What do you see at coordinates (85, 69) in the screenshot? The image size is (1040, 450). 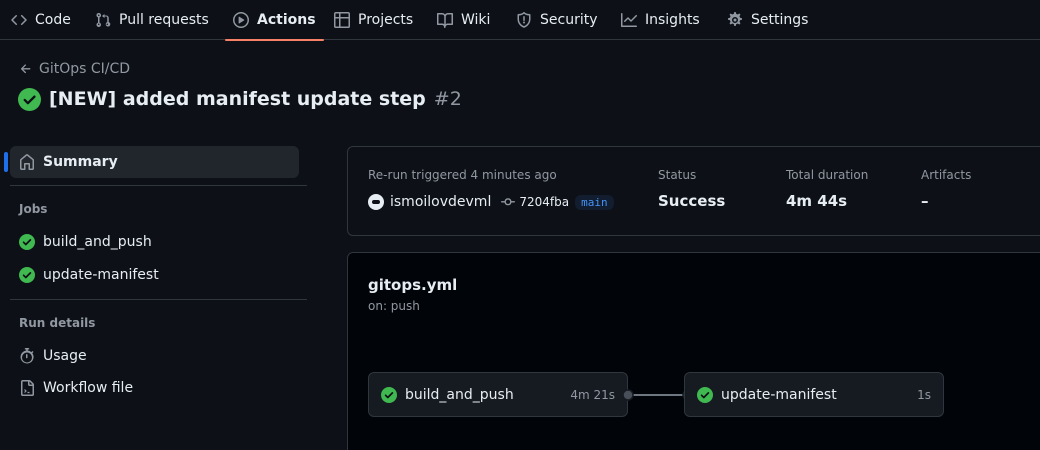 I see `back-link-label: GitOps CI/CD` at bounding box center [85, 69].